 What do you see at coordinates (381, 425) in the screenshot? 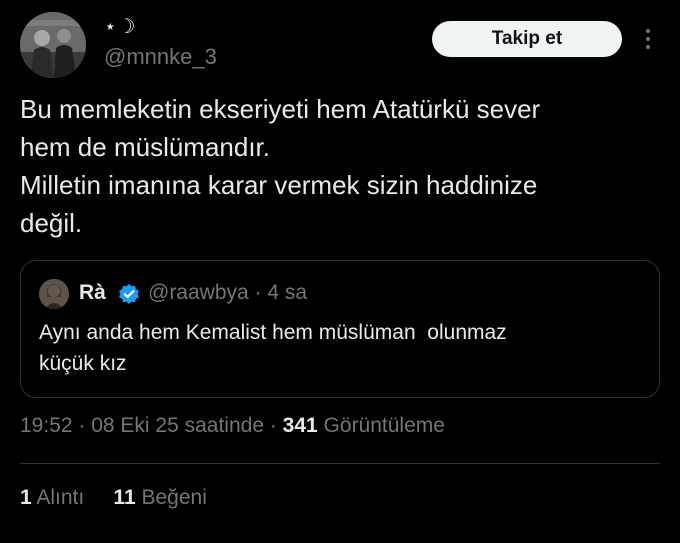
I see `views-label: Görüntüleme` at bounding box center [381, 425].